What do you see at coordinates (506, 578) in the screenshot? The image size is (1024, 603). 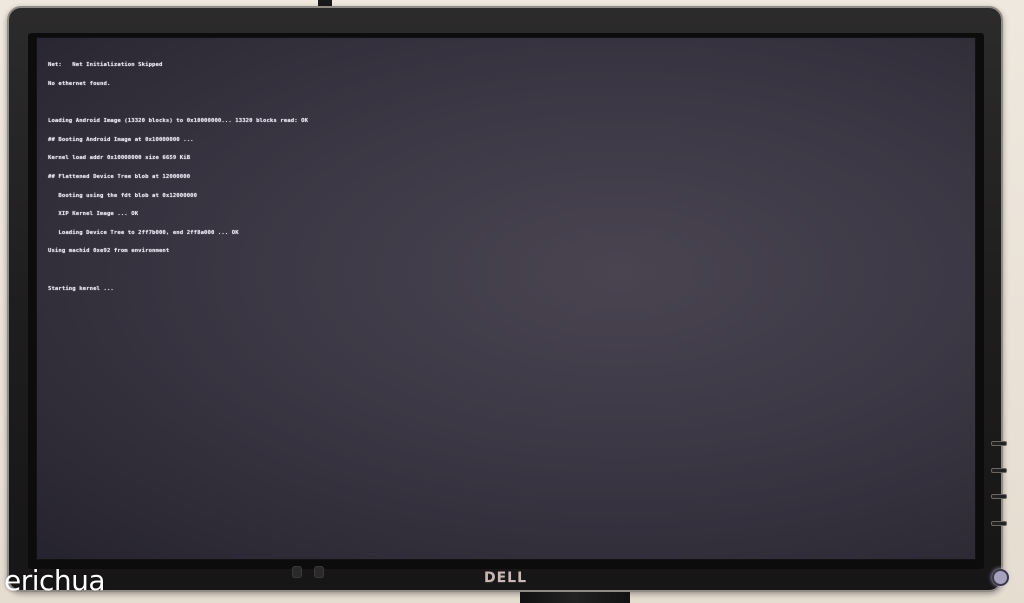 I see `brand-logo: DELL` at bounding box center [506, 578].